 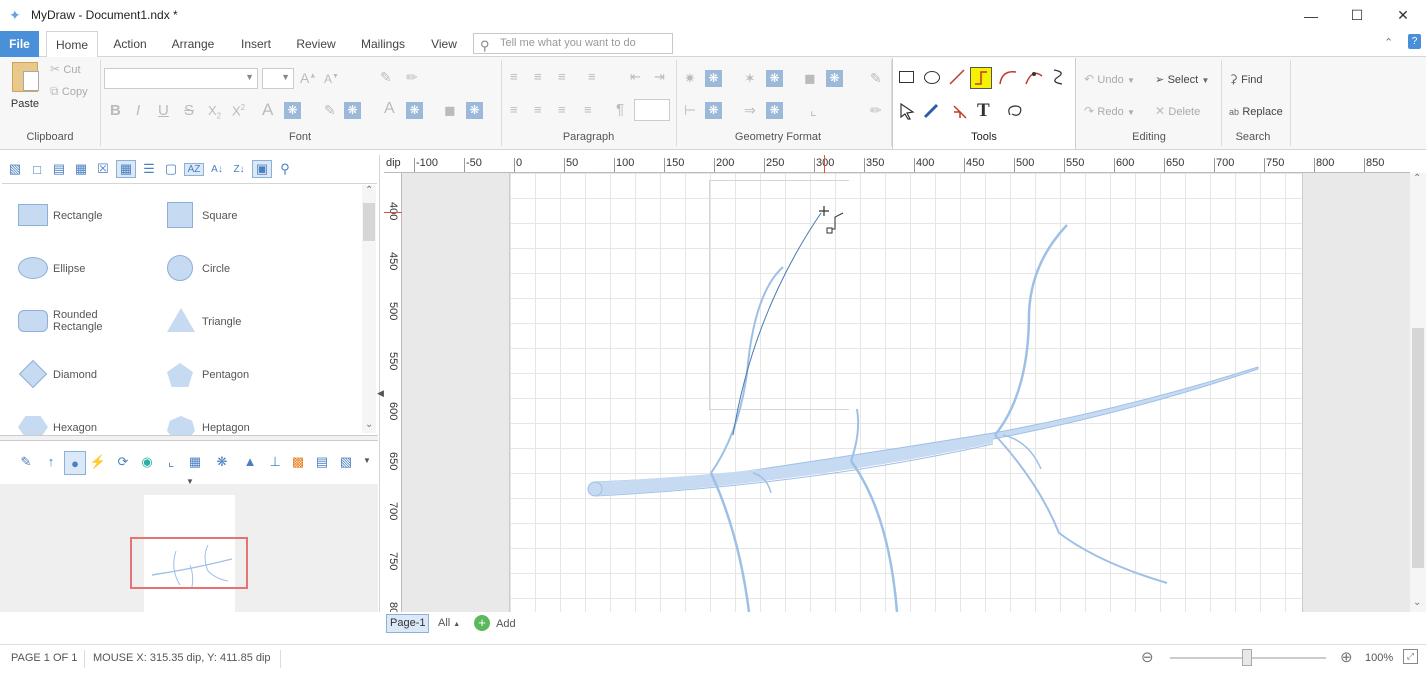 What do you see at coordinates (777, 324) in the screenshot?
I see `branch-left-dark` at bounding box center [777, 324].